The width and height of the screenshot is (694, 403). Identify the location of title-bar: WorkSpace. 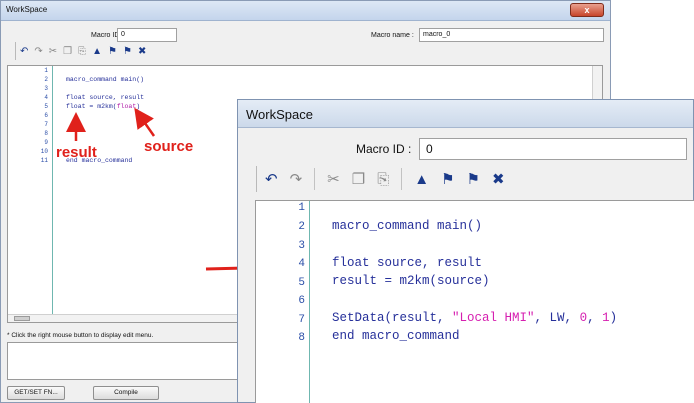
(465, 114).